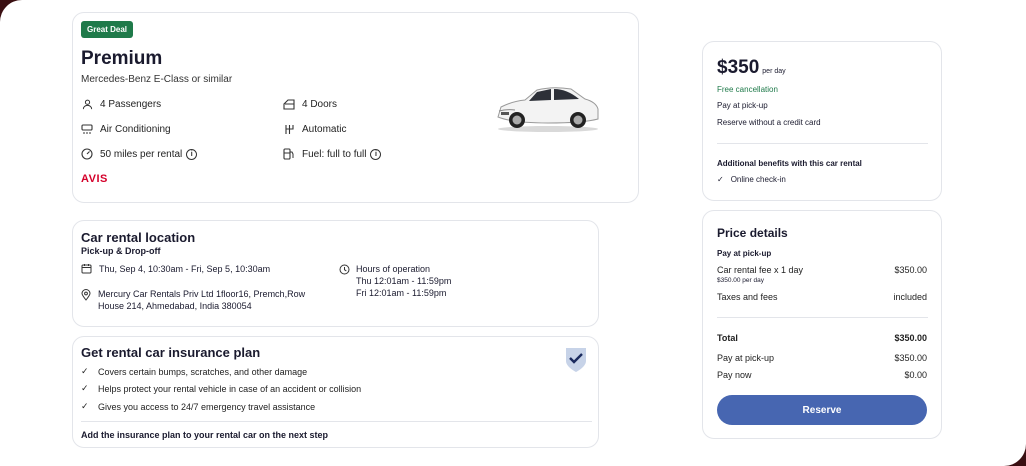 Image resolution: width=1026 pixels, height=466 pixels. I want to click on taxes-label: Taxes and fees, so click(747, 297).